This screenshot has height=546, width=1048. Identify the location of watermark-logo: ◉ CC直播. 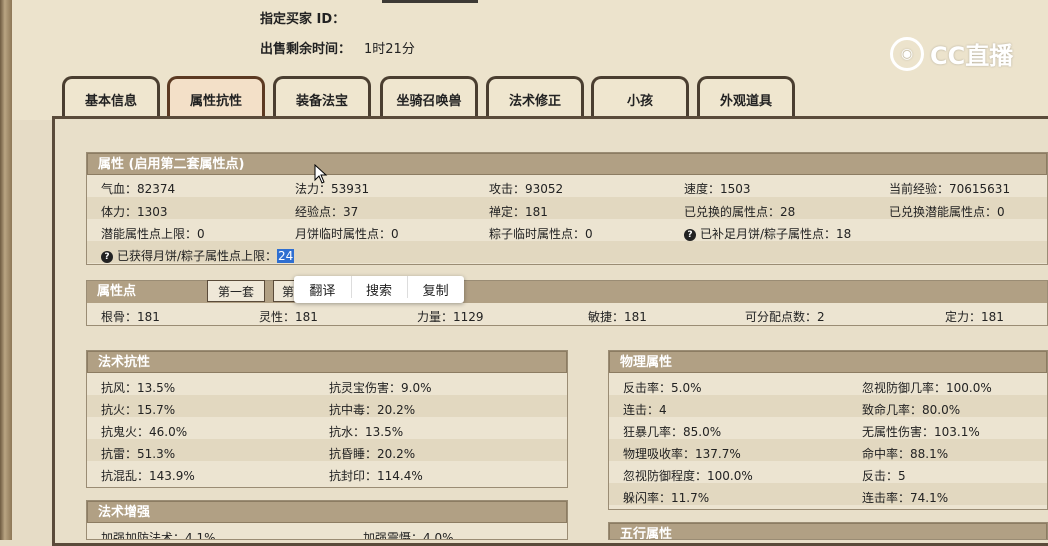
(951, 53).